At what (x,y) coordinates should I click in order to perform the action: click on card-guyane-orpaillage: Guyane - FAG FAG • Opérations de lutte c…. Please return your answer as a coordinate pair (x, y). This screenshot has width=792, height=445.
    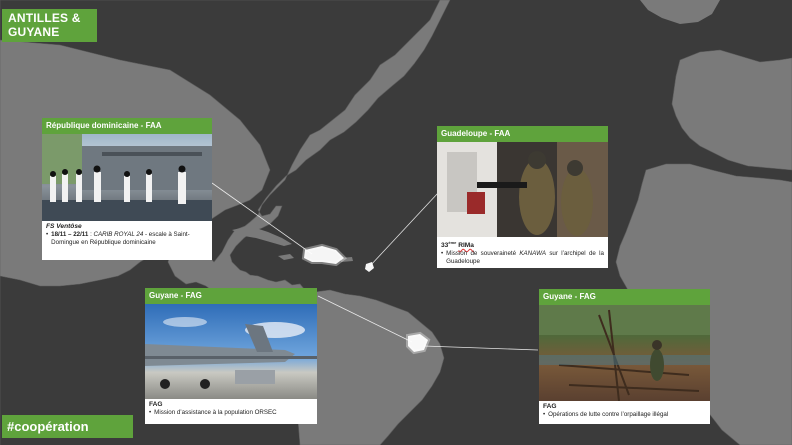
    Looking at the image, I should click on (624, 356).